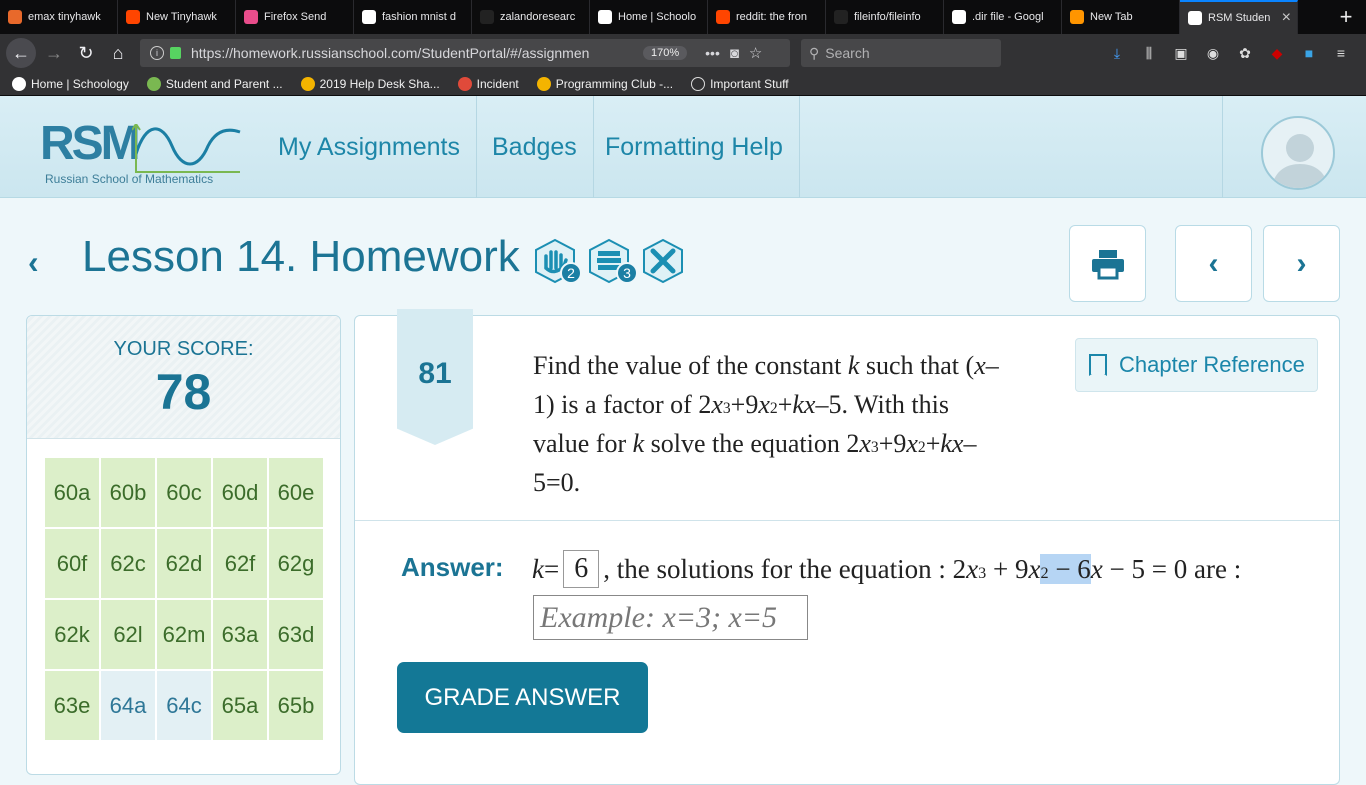 This screenshot has width=1366, height=785. I want to click on nav-my-assignments: My Assignments, so click(370, 147).